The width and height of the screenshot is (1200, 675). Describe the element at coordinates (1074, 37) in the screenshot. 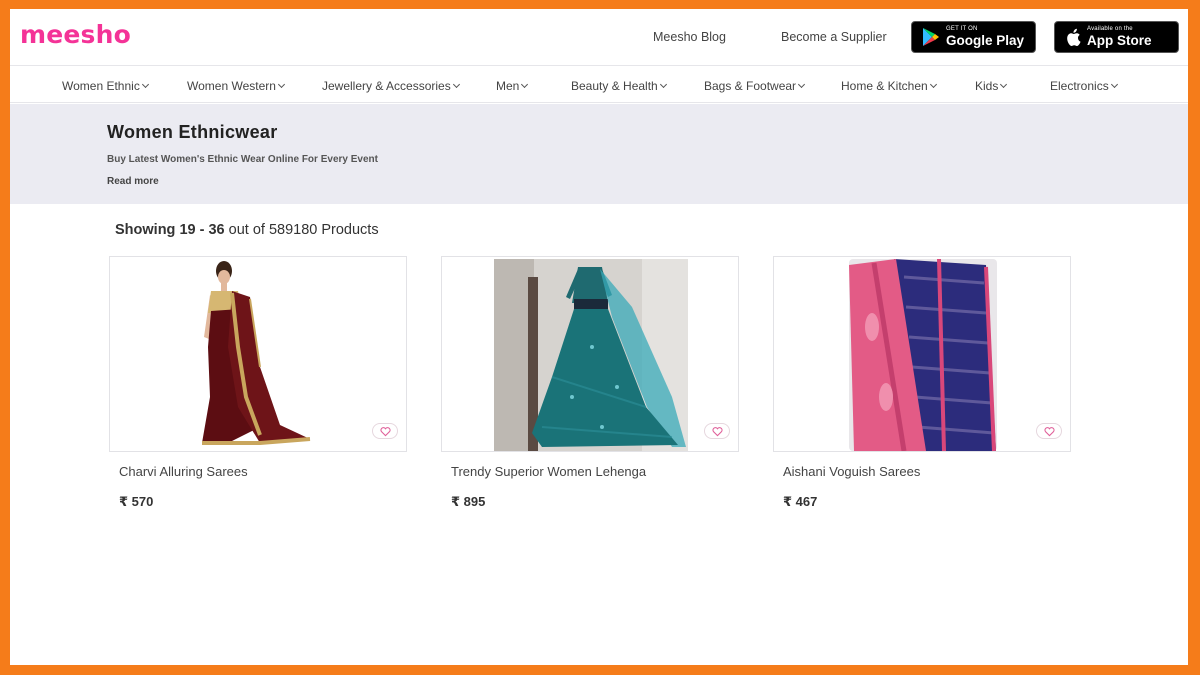

I see `apple-icon` at that location.